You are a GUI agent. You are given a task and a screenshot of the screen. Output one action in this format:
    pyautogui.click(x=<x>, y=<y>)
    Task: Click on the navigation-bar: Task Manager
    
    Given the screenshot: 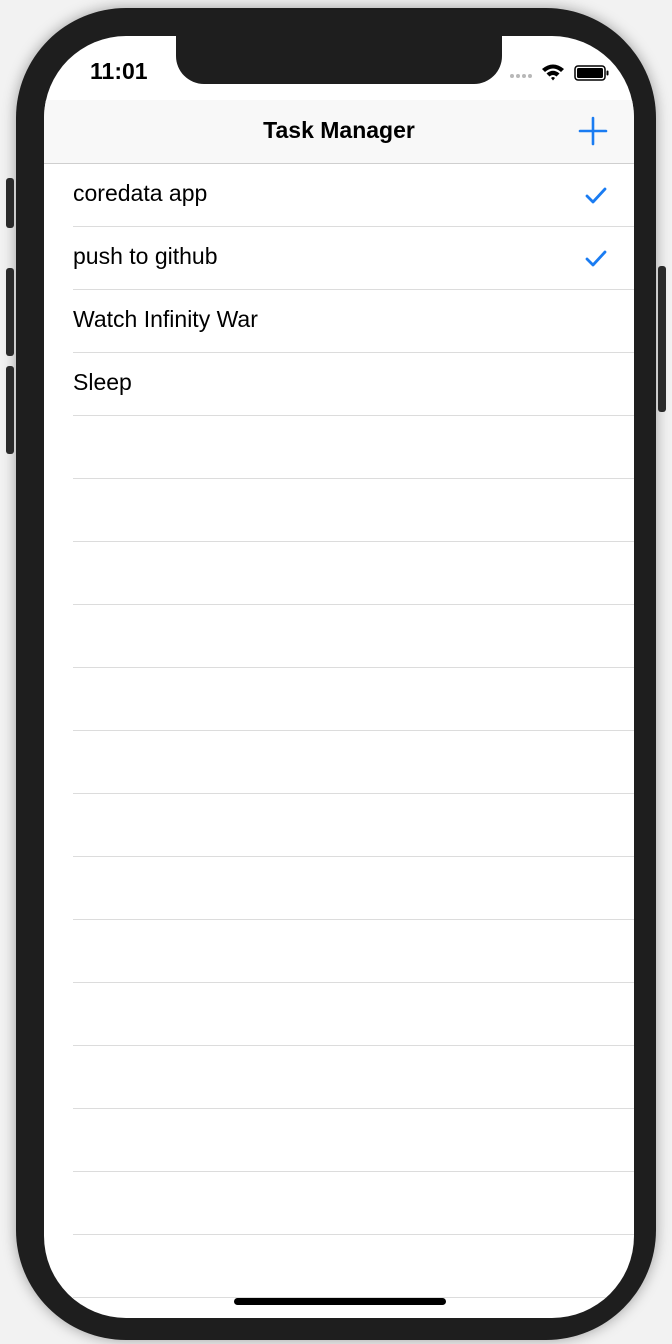 What is the action you would take?
    pyautogui.click(x=339, y=132)
    